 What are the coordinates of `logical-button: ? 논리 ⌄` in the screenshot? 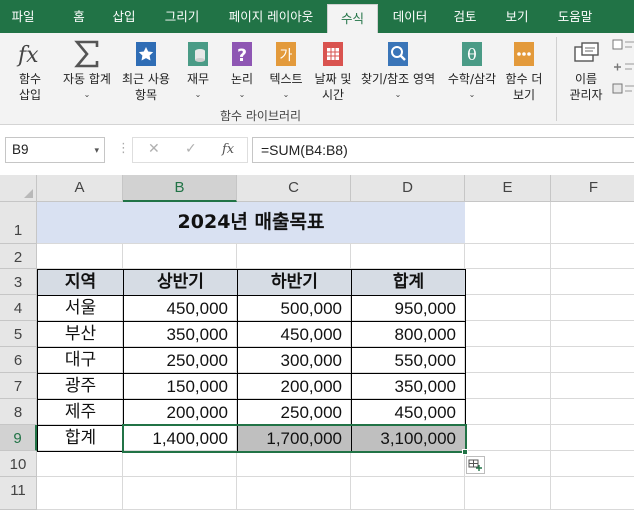 It's located at (242, 71).